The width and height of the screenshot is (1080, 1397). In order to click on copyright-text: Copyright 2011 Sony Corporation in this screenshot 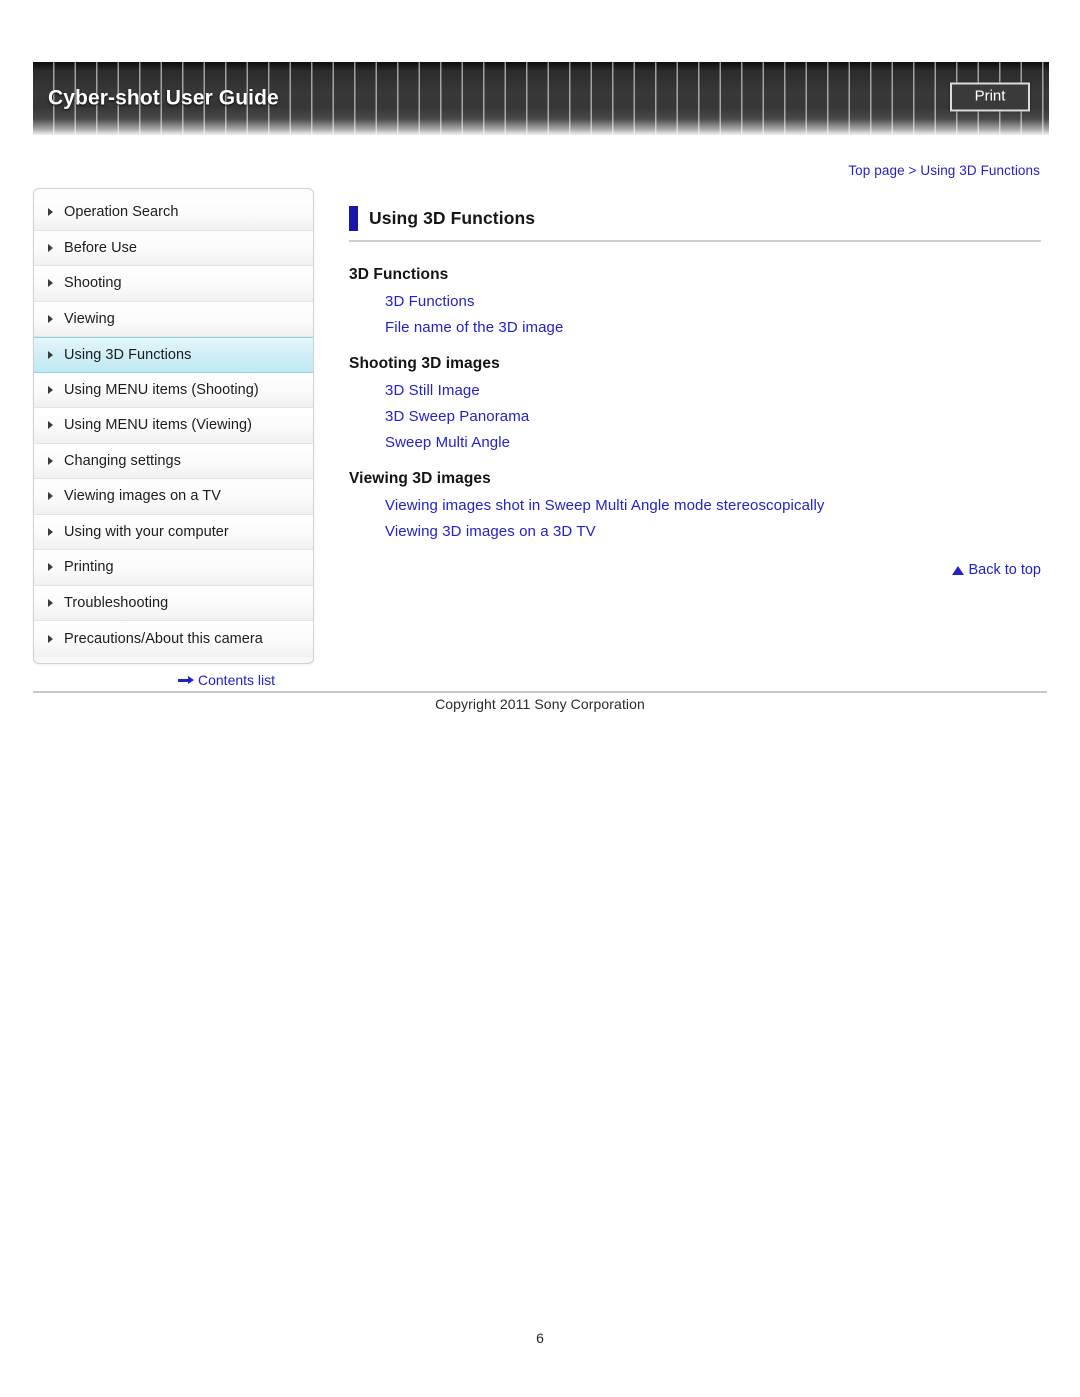, I will do `click(540, 704)`.